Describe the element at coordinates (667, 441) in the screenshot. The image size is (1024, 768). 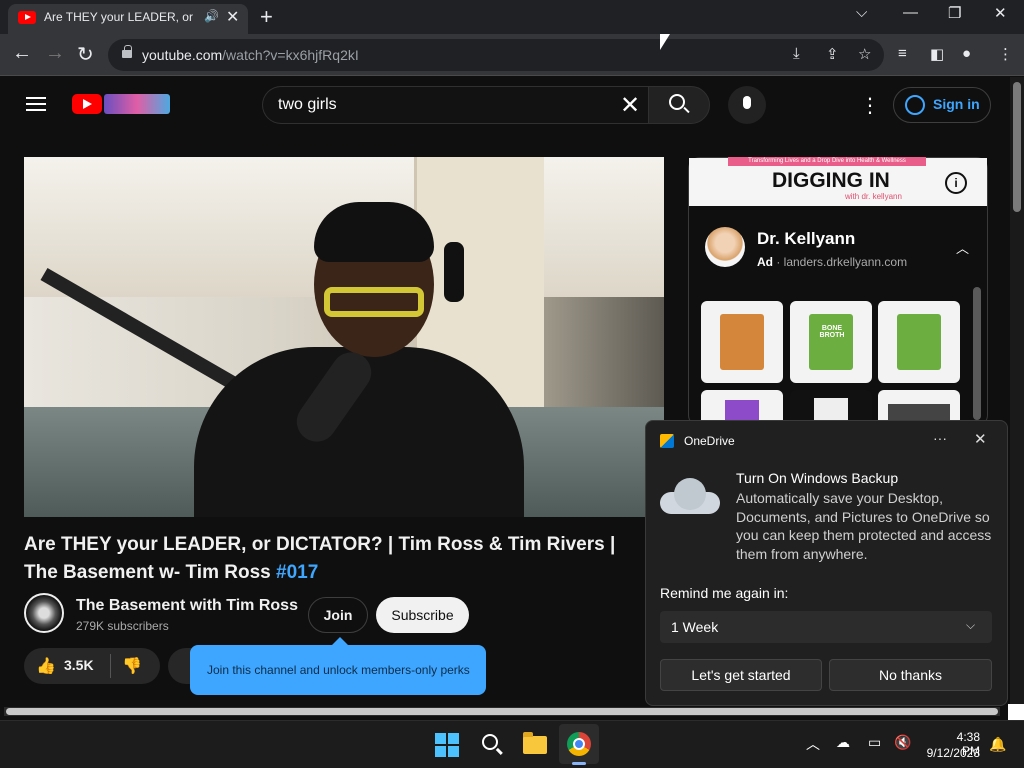
I see `onedrive-logo-icon` at that location.